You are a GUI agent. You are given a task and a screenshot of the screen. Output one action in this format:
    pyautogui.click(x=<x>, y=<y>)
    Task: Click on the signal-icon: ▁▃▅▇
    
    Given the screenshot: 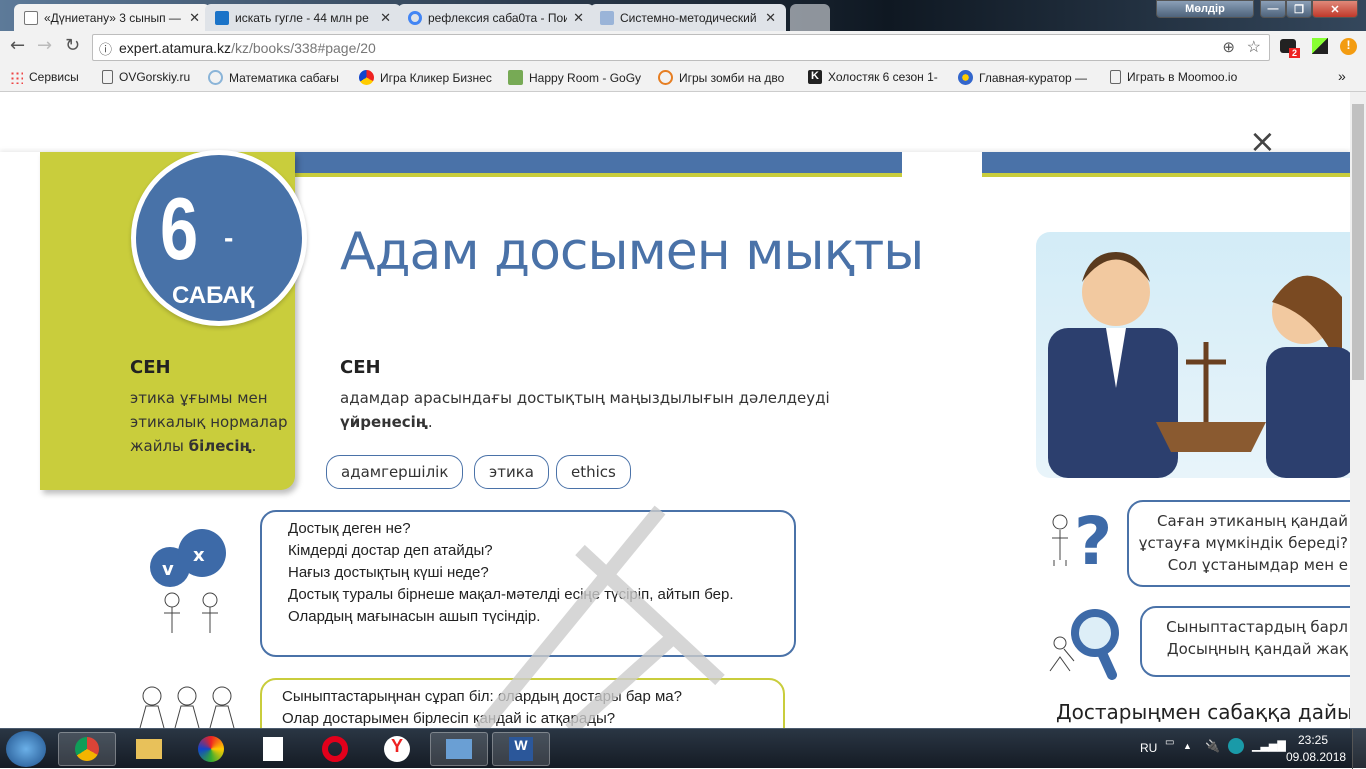 What is the action you would take?
    pyautogui.click(x=1269, y=745)
    